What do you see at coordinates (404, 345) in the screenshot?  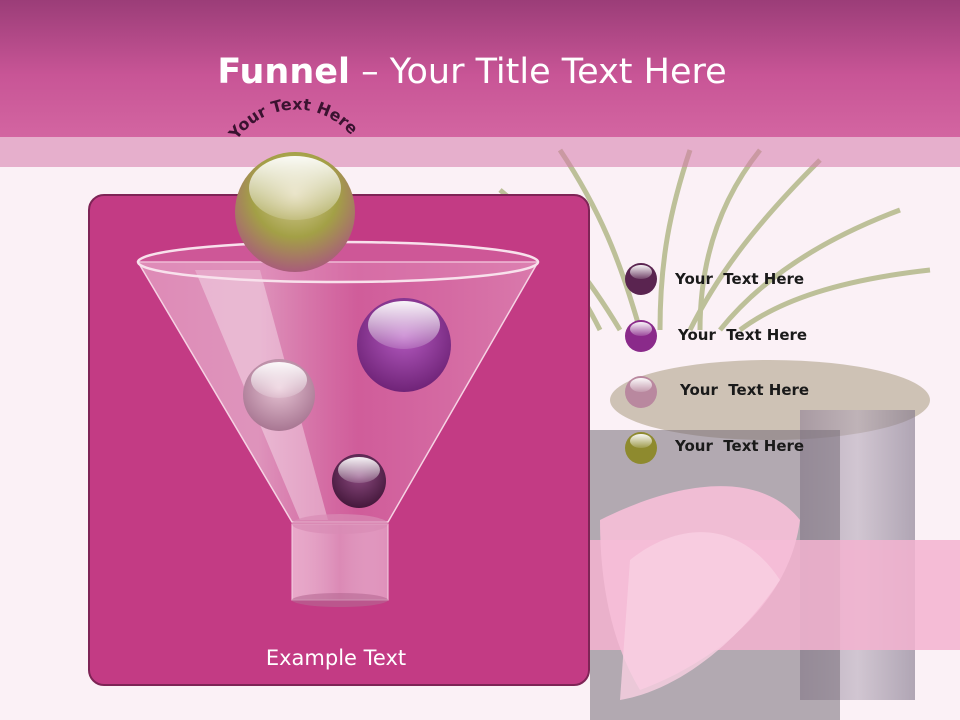 I see `ball-purple-icon` at bounding box center [404, 345].